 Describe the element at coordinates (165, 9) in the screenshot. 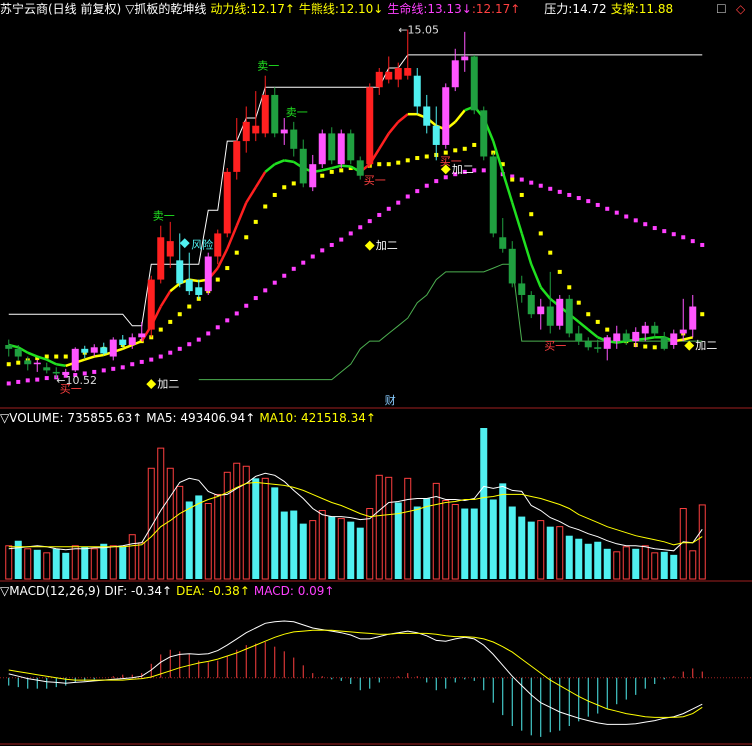

I see `indicator-title: ▽抓板的乾坤线` at that location.